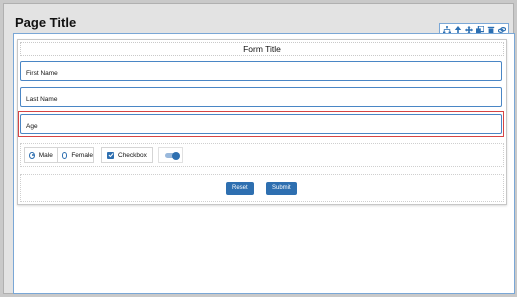 Image resolution: width=517 pixels, height=297 pixels. What do you see at coordinates (176, 155) in the screenshot?
I see `toggle-knob` at bounding box center [176, 155].